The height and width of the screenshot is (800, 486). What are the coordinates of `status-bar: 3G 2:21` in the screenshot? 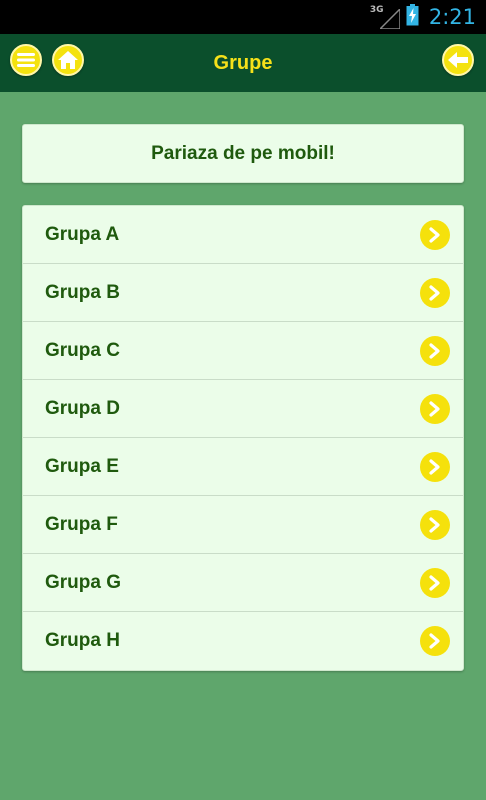 It's located at (243, 17).